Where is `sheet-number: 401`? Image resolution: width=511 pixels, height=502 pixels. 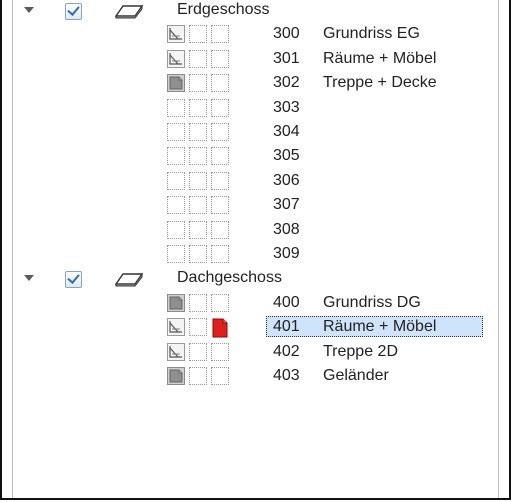
sheet-number: 401 is located at coordinates (286, 327).